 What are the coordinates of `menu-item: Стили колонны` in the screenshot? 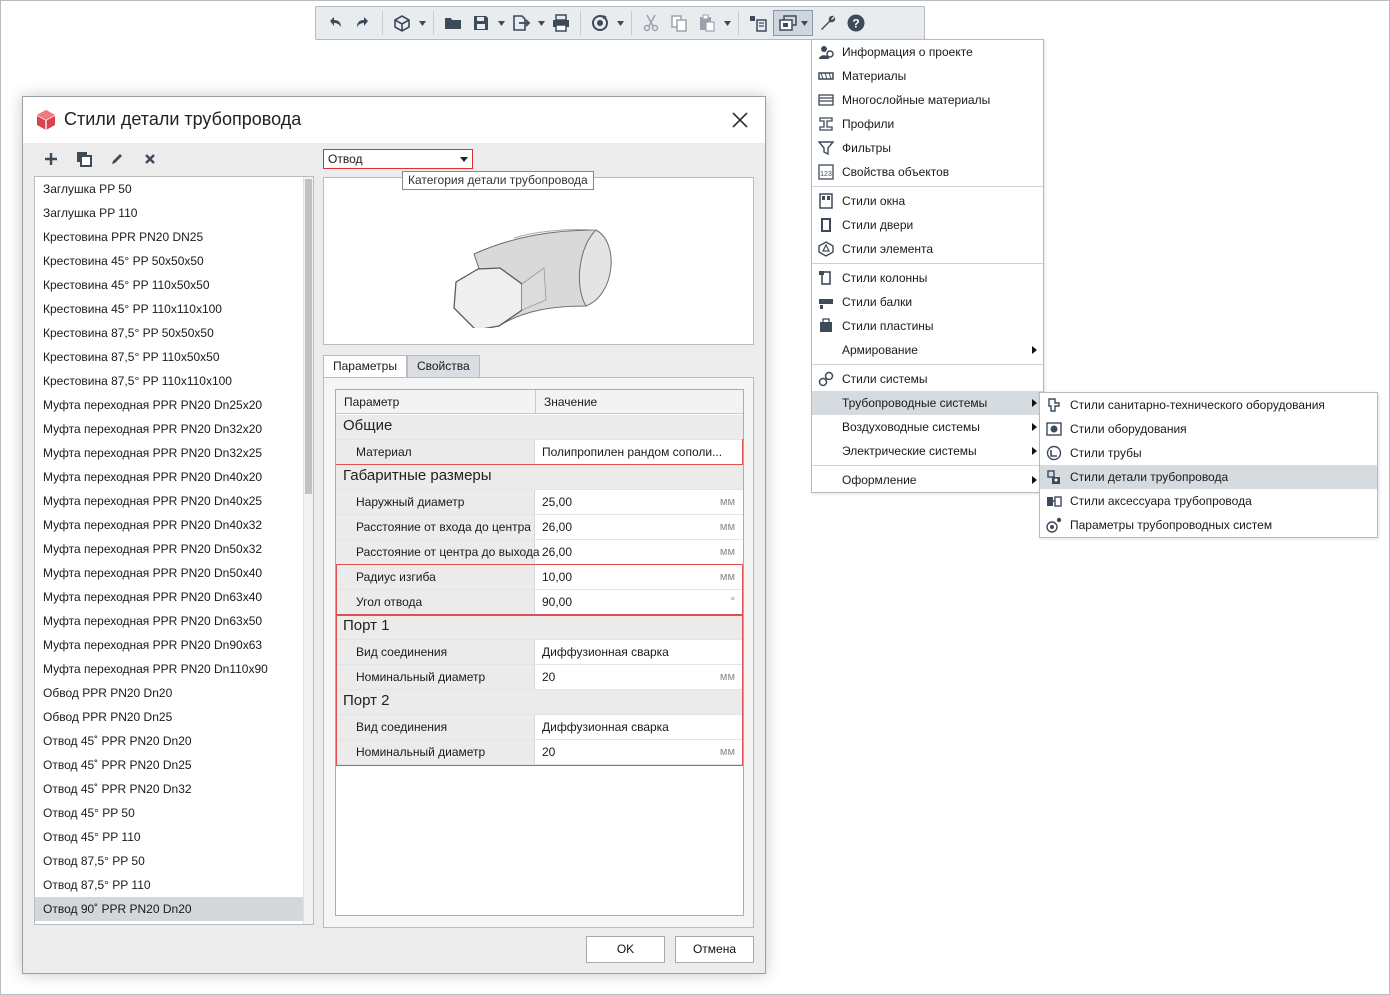 It's located at (927, 278).